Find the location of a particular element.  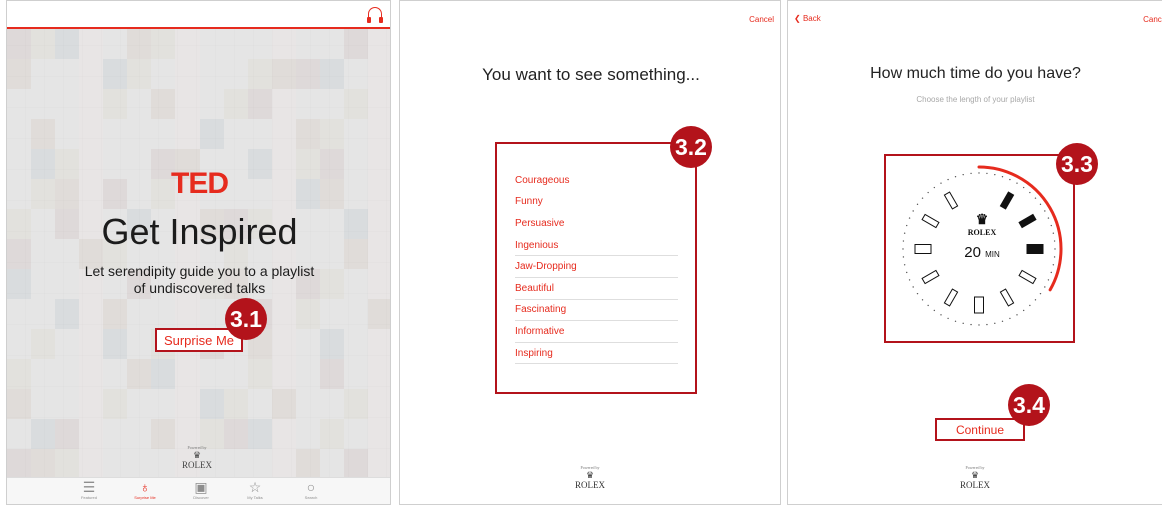

page-subtitle: Choose the length of your playlist is located at coordinates (975, 99).